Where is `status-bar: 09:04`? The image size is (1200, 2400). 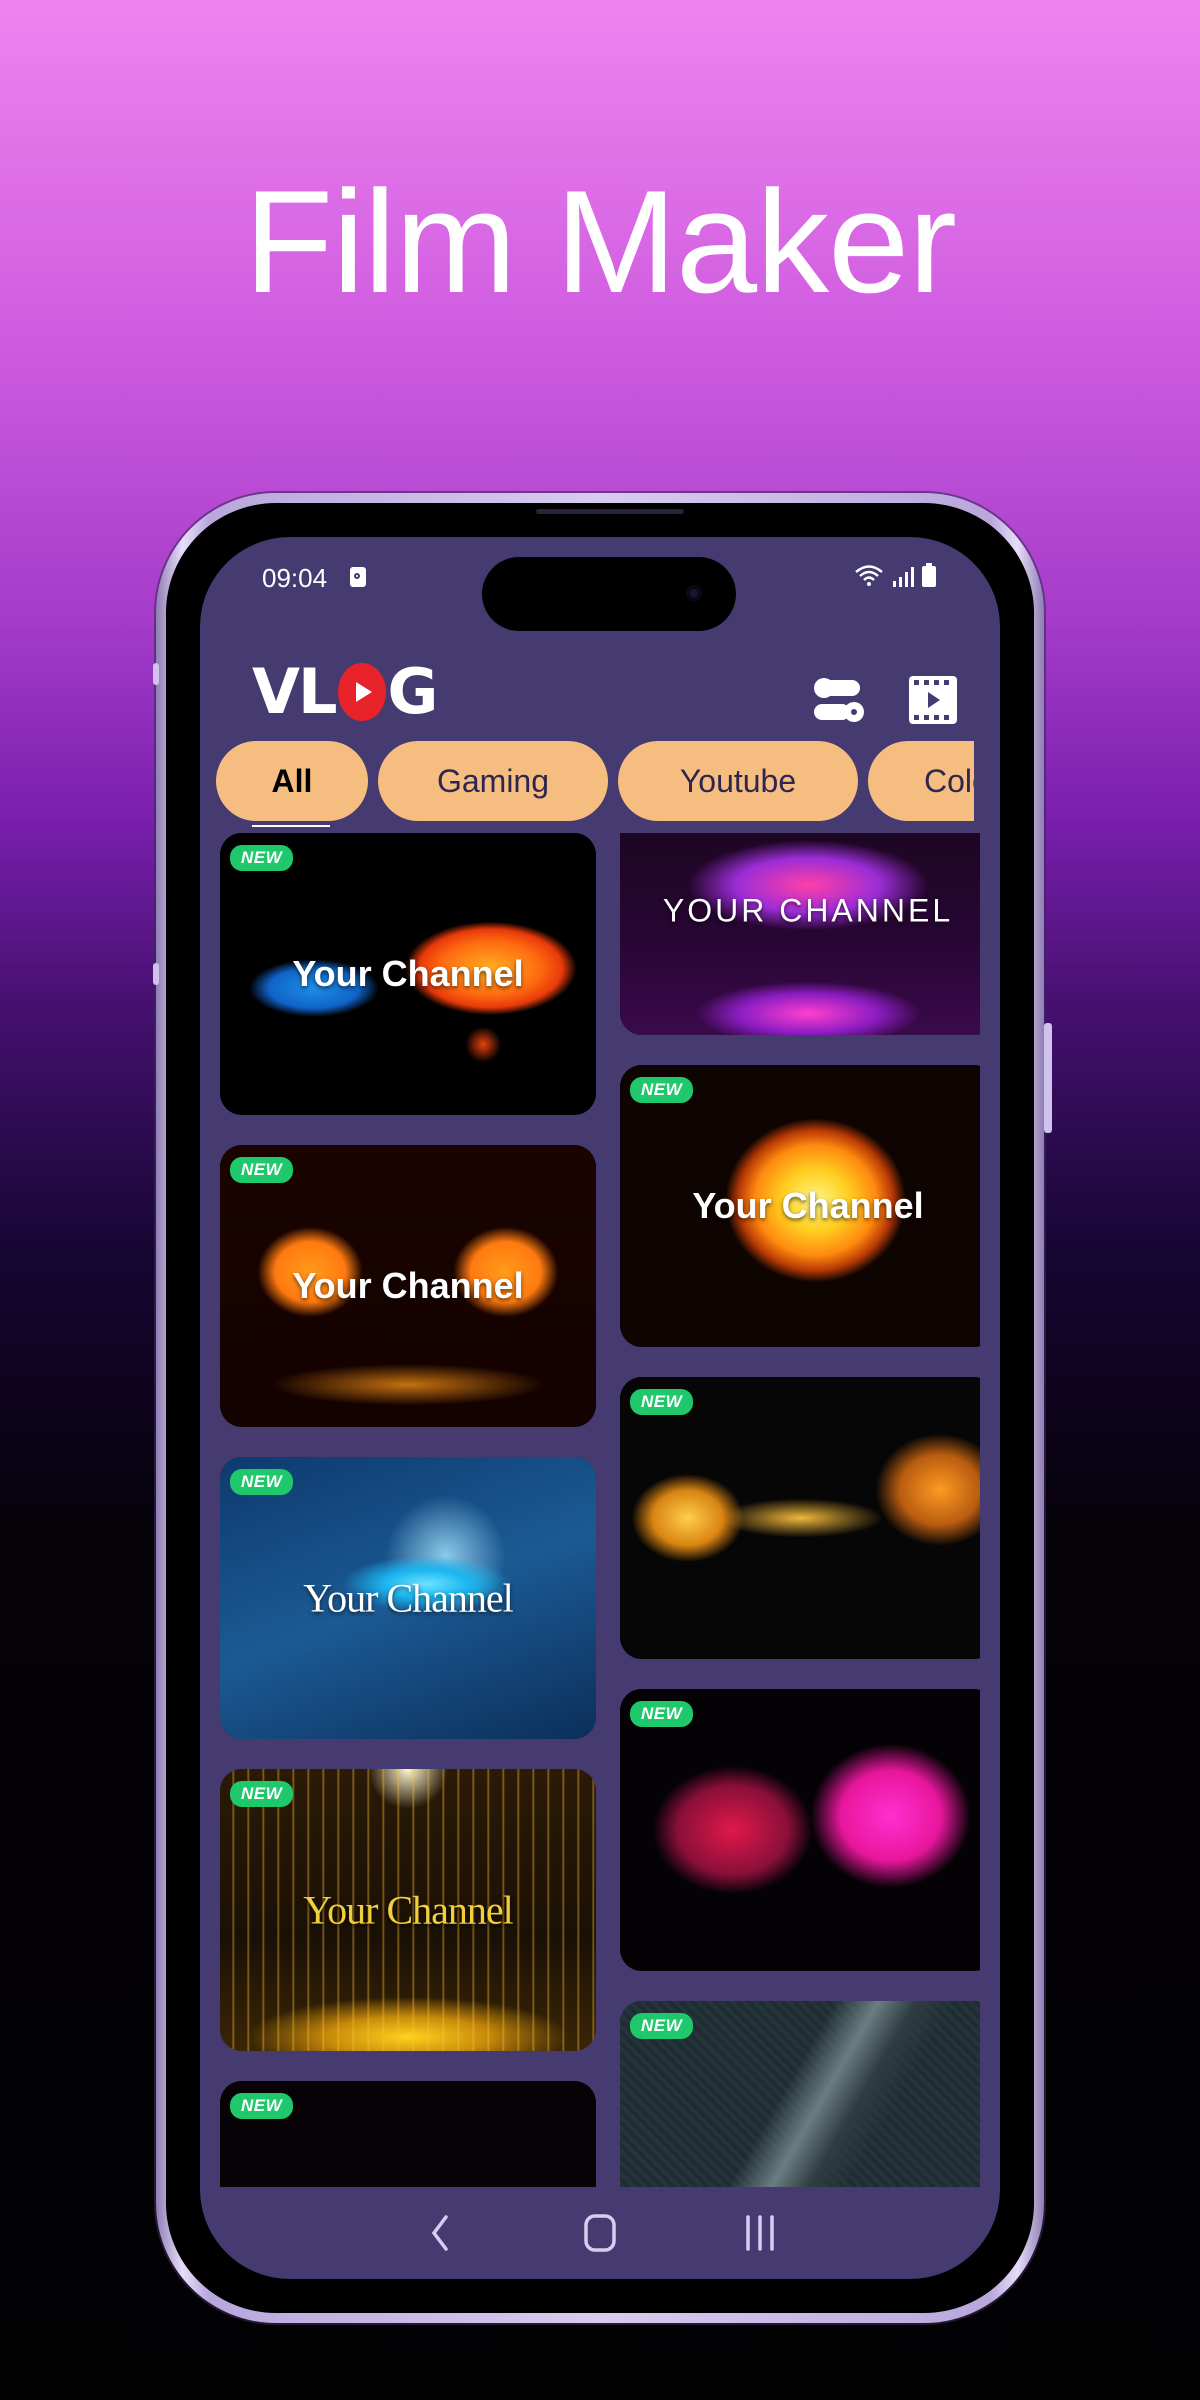
status-bar: 09:04 is located at coordinates (600, 584).